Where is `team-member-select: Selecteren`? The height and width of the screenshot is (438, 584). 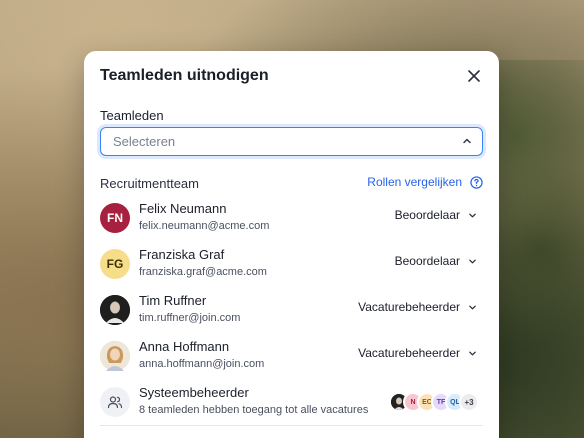 team-member-select: Selecteren is located at coordinates (291, 141).